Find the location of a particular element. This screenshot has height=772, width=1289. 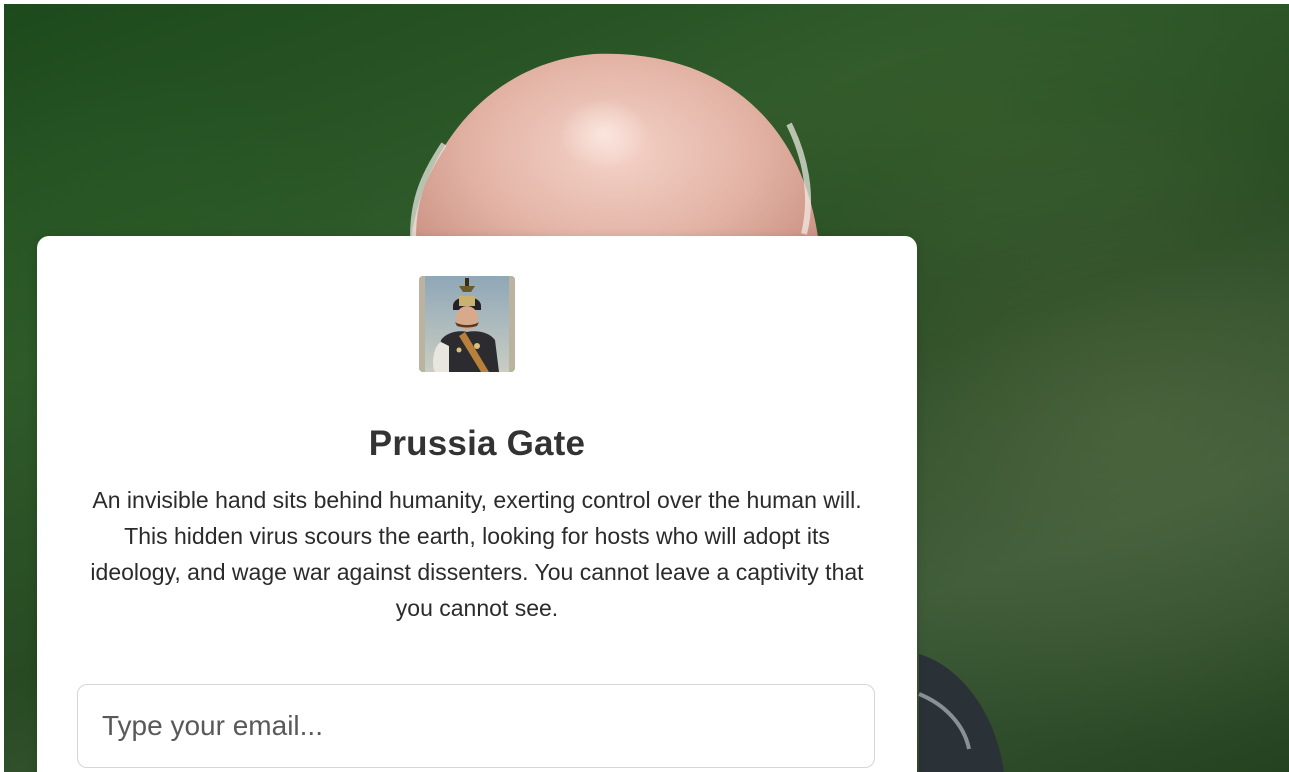

email-input is located at coordinates (476, 726).